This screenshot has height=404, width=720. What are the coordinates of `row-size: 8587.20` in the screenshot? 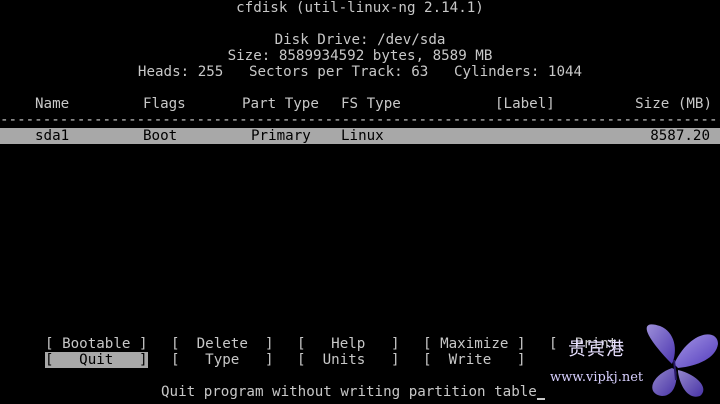 It's located at (680, 136).